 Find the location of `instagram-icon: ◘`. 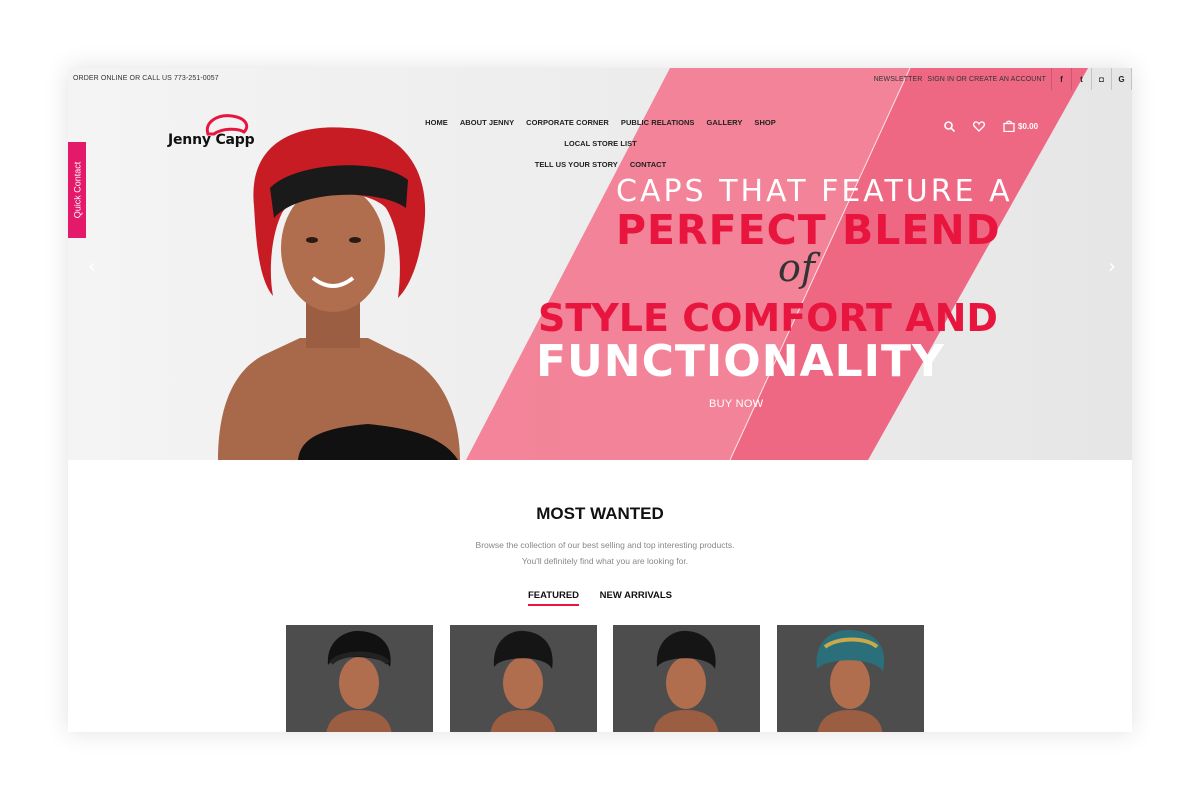

instagram-icon: ◘ is located at coordinates (1102, 79).